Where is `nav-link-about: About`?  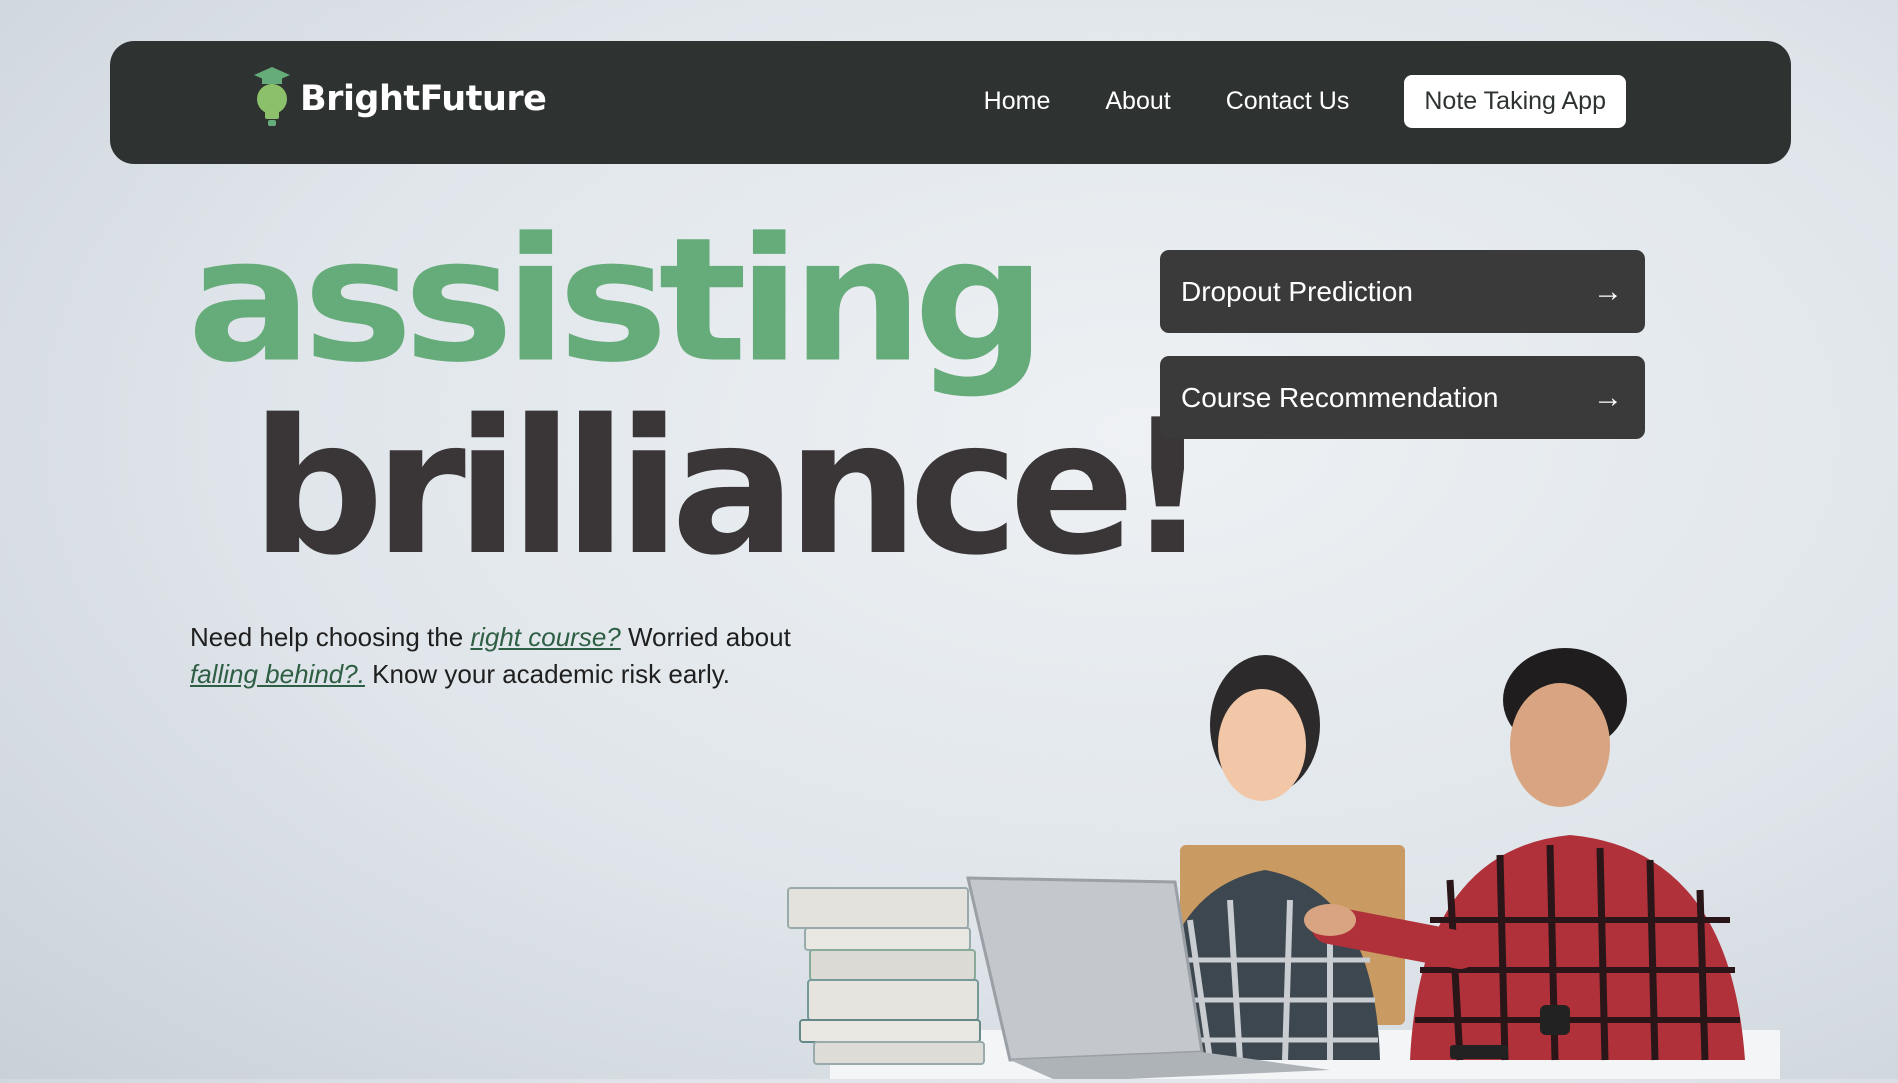 nav-link-about: About is located at coordinates (1137, 101).